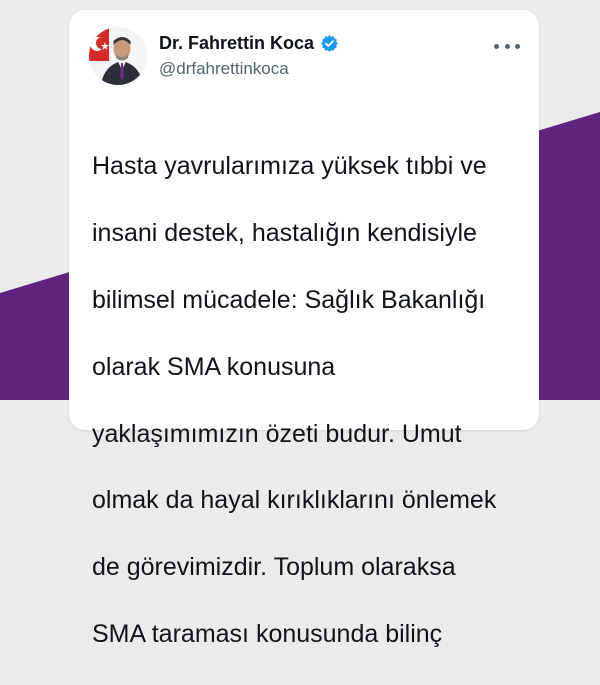 This screenshot has width=600, height=685. I want to click on avatar, so click(118, 56).